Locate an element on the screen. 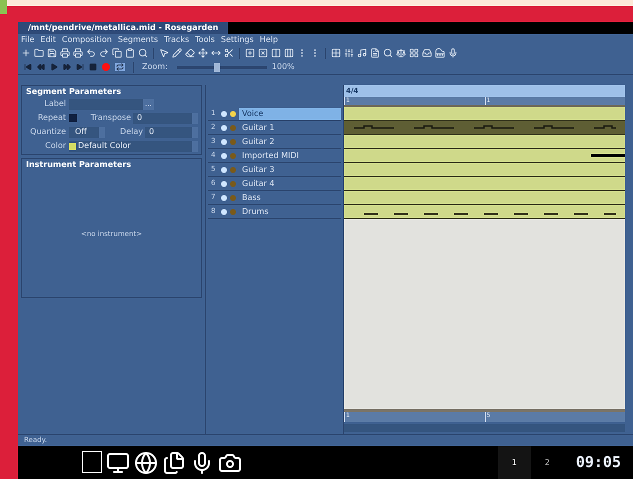 Image resolution: width=633 pixels, height=479 pixels. horizontal-scrollbar is located at coordinates (484, 428).